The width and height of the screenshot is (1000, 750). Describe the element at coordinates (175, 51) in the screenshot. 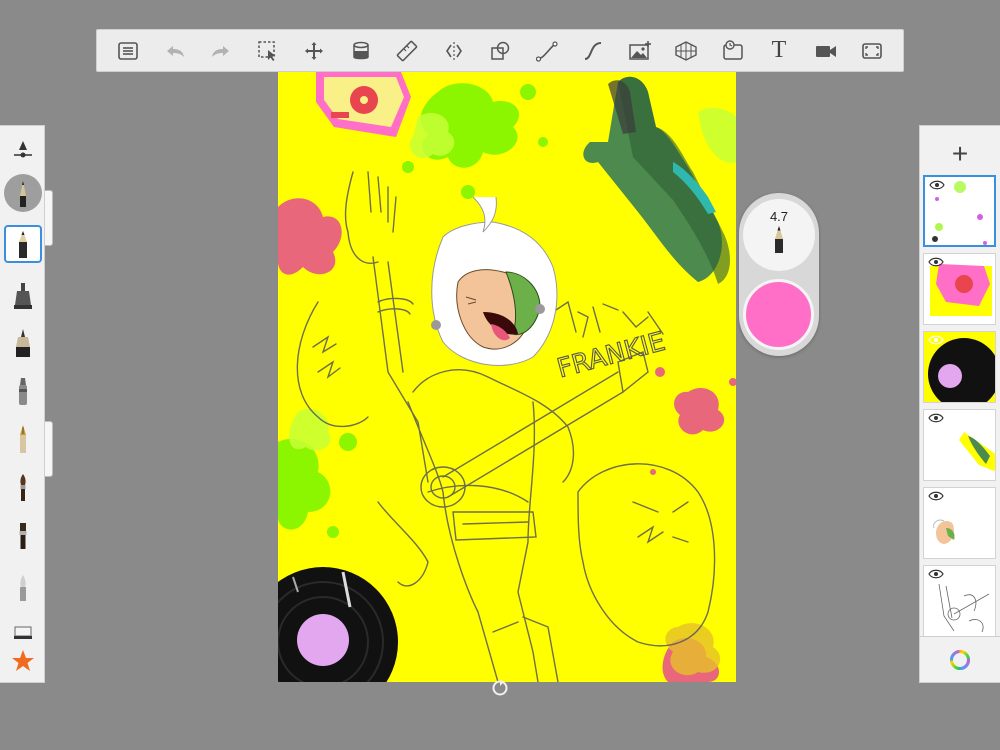

I see `undo-icon` at that location.